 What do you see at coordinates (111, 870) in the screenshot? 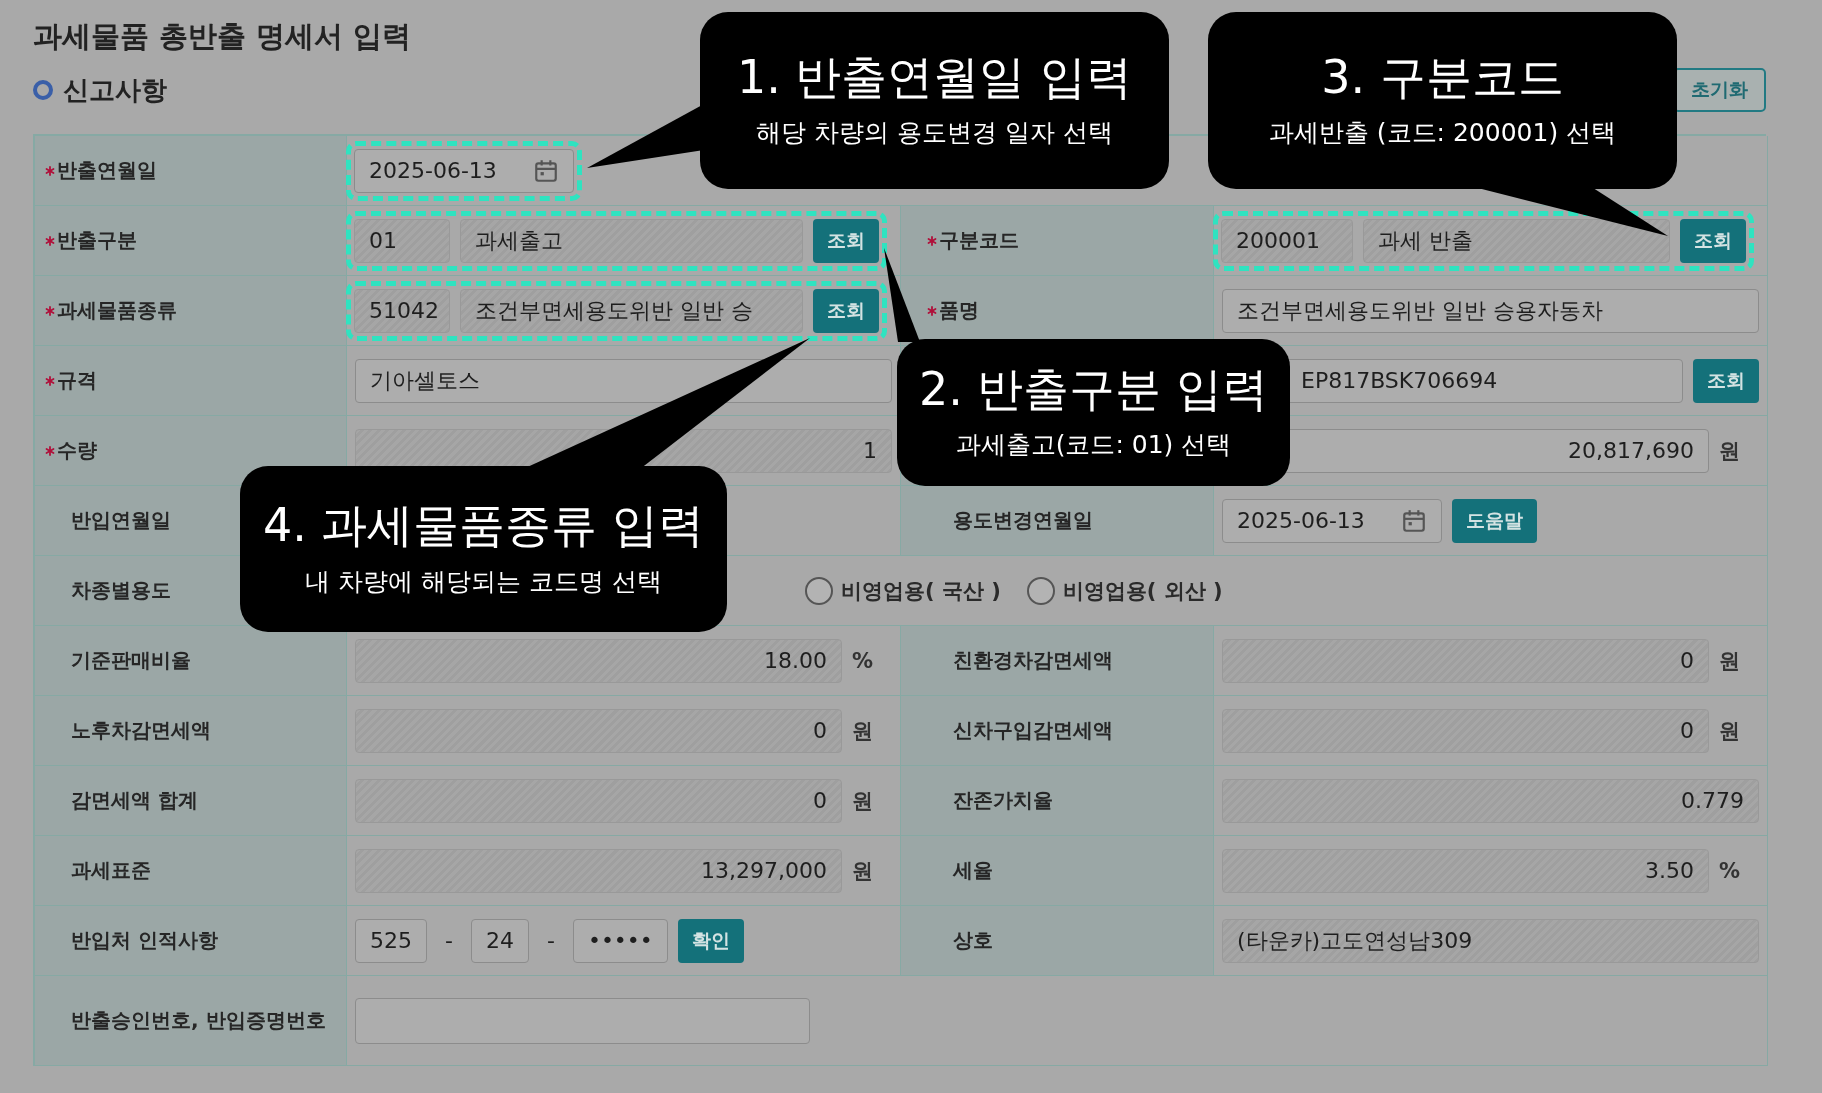
I see `field-label: 과세표준` at bounding box center [111, 870].